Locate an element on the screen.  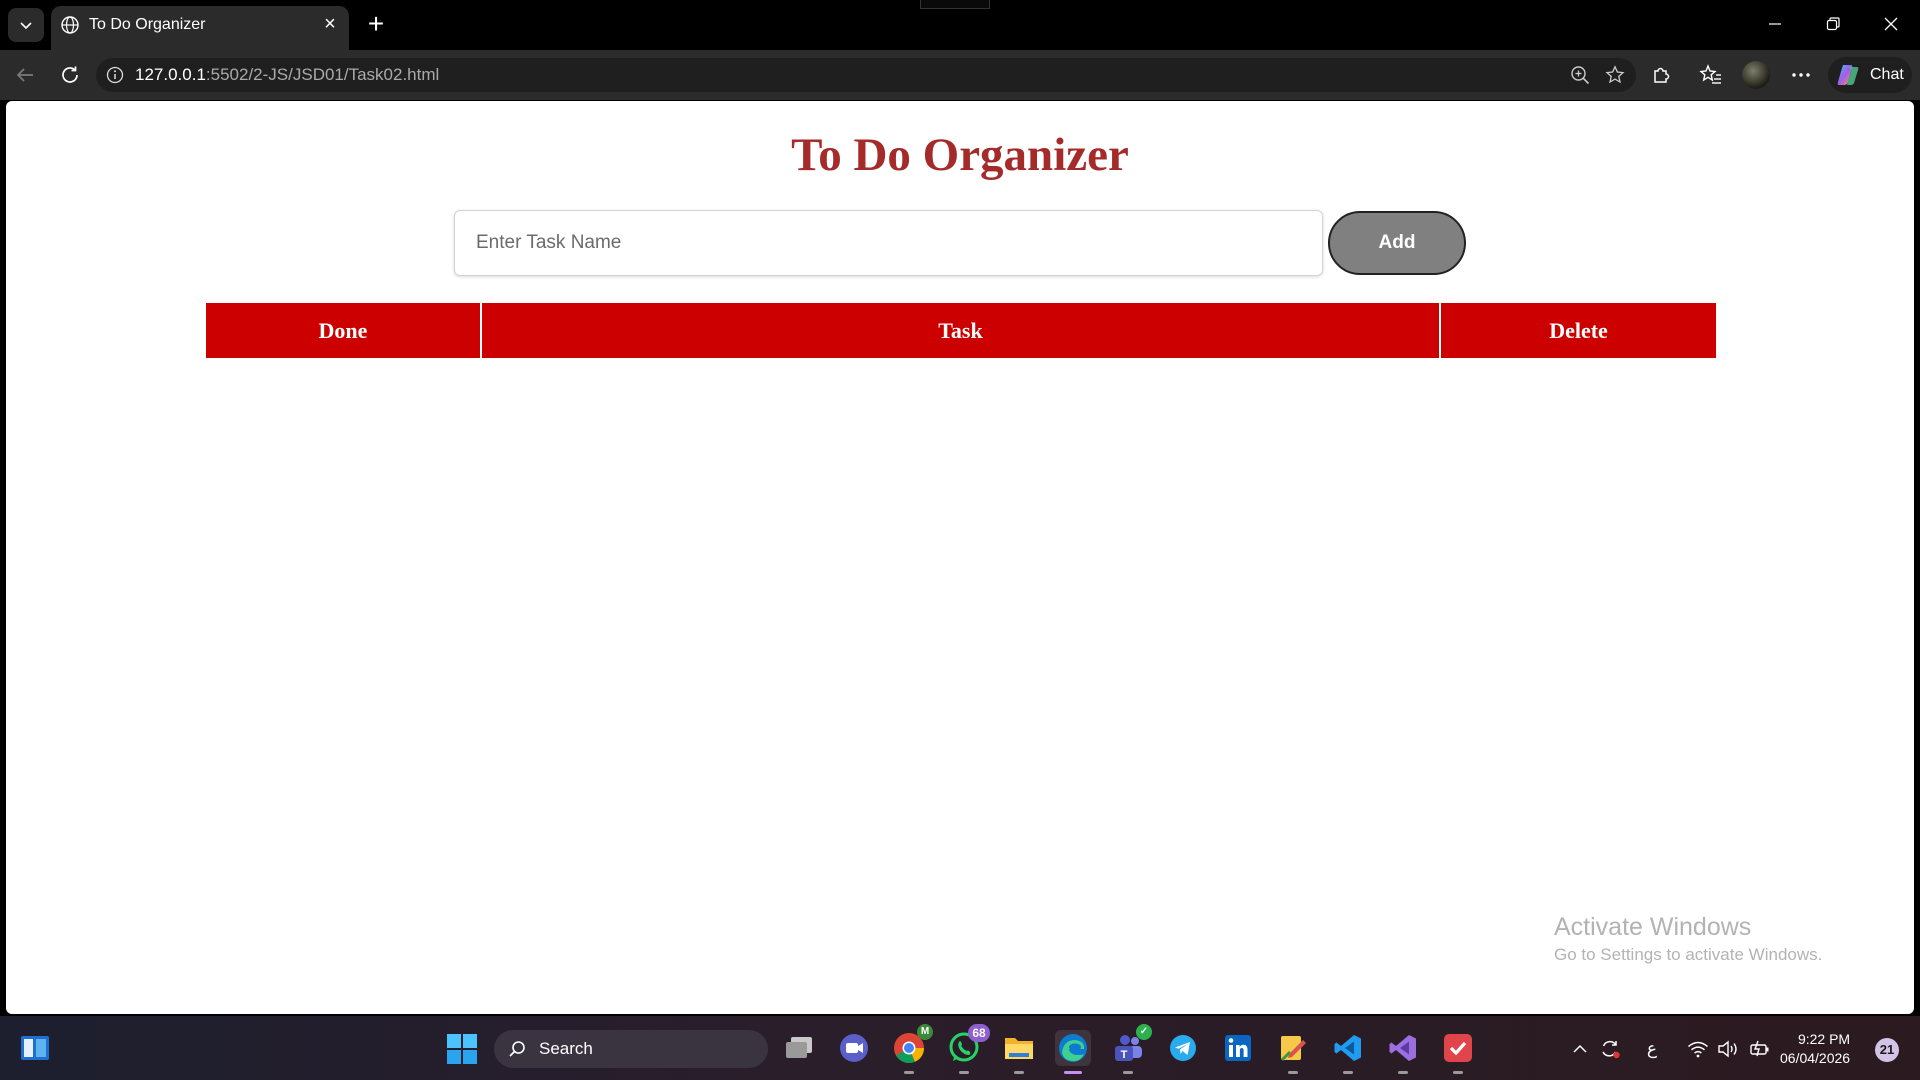
sync-tray-icon is located at coordinates (1610, 1049).